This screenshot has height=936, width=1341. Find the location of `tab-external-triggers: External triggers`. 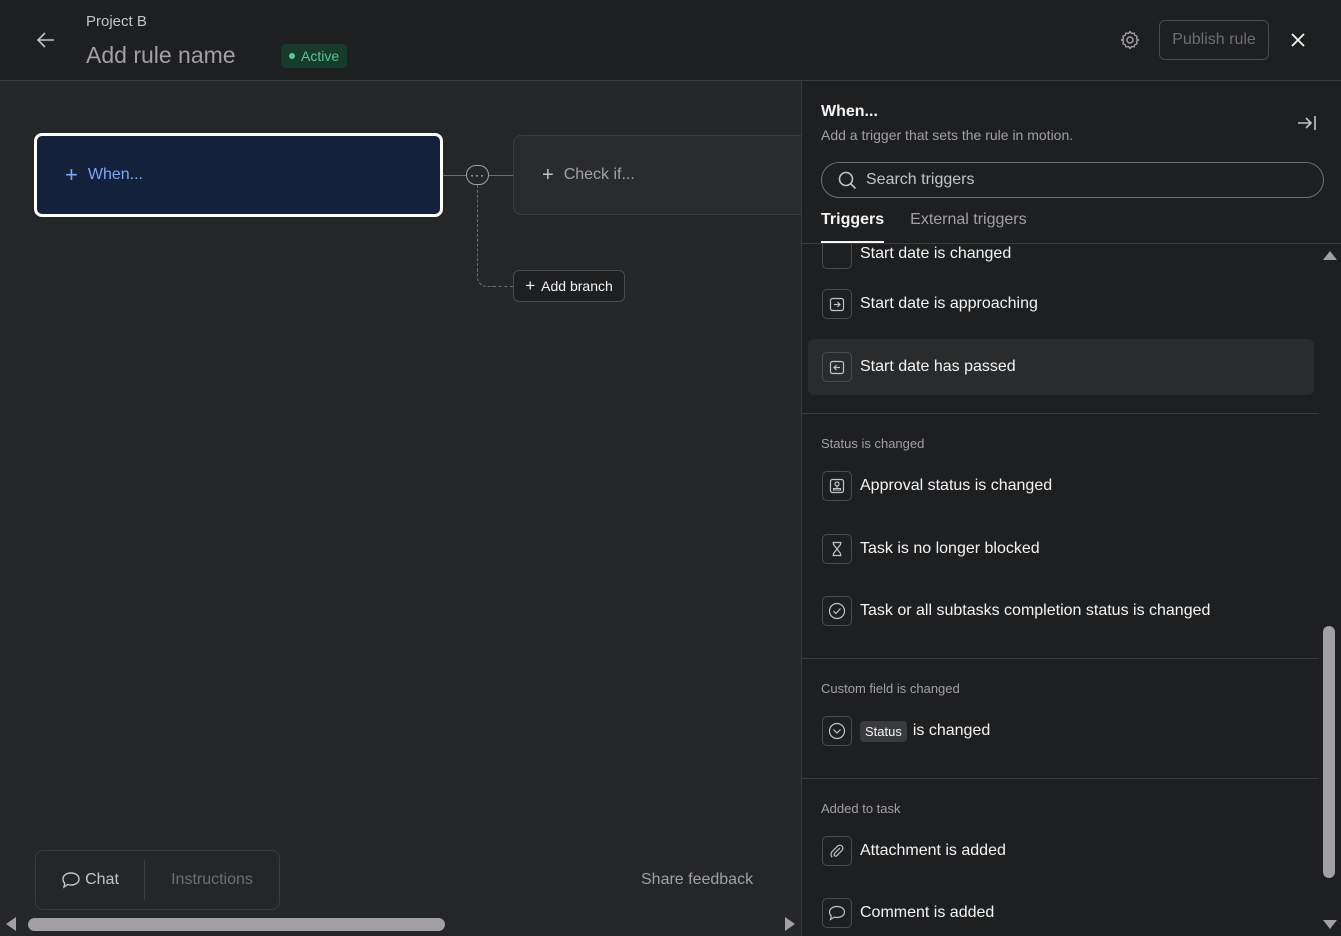

tab-external-triggers: External triggers is located at coordinates (968, 226).